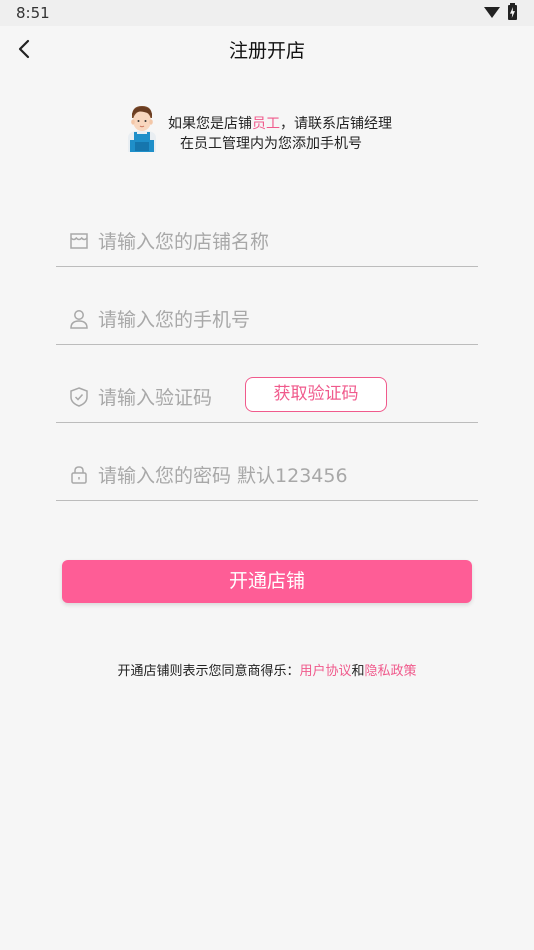 This screenshot has height=950, width=534. What do you see at coordinates (267, 581) in the screenshot?
I see `open-store-button: 开通店铺` at bounding box center [267, 581].